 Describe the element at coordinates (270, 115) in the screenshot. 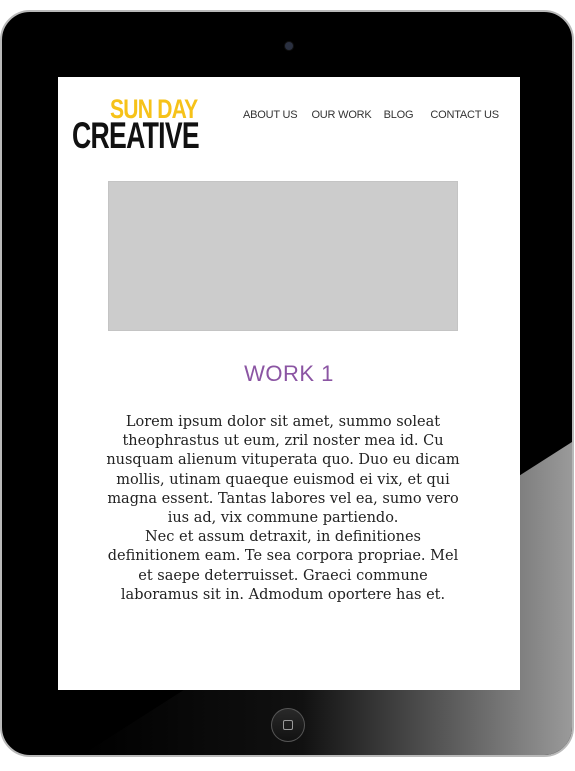

I see `nav-about-us: ABOUT US` at that location.